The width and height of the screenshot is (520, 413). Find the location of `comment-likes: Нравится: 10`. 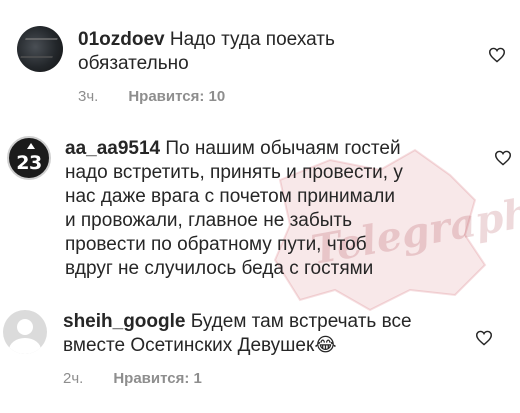

comment-likes: Нравится: 10 is located at coordinates (176, 96).